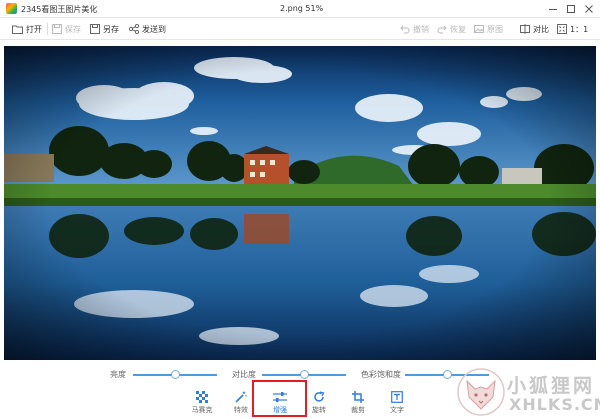 The width and height of the screenshot is (600, 419). I want to click on text-icon, so click(397, 397).